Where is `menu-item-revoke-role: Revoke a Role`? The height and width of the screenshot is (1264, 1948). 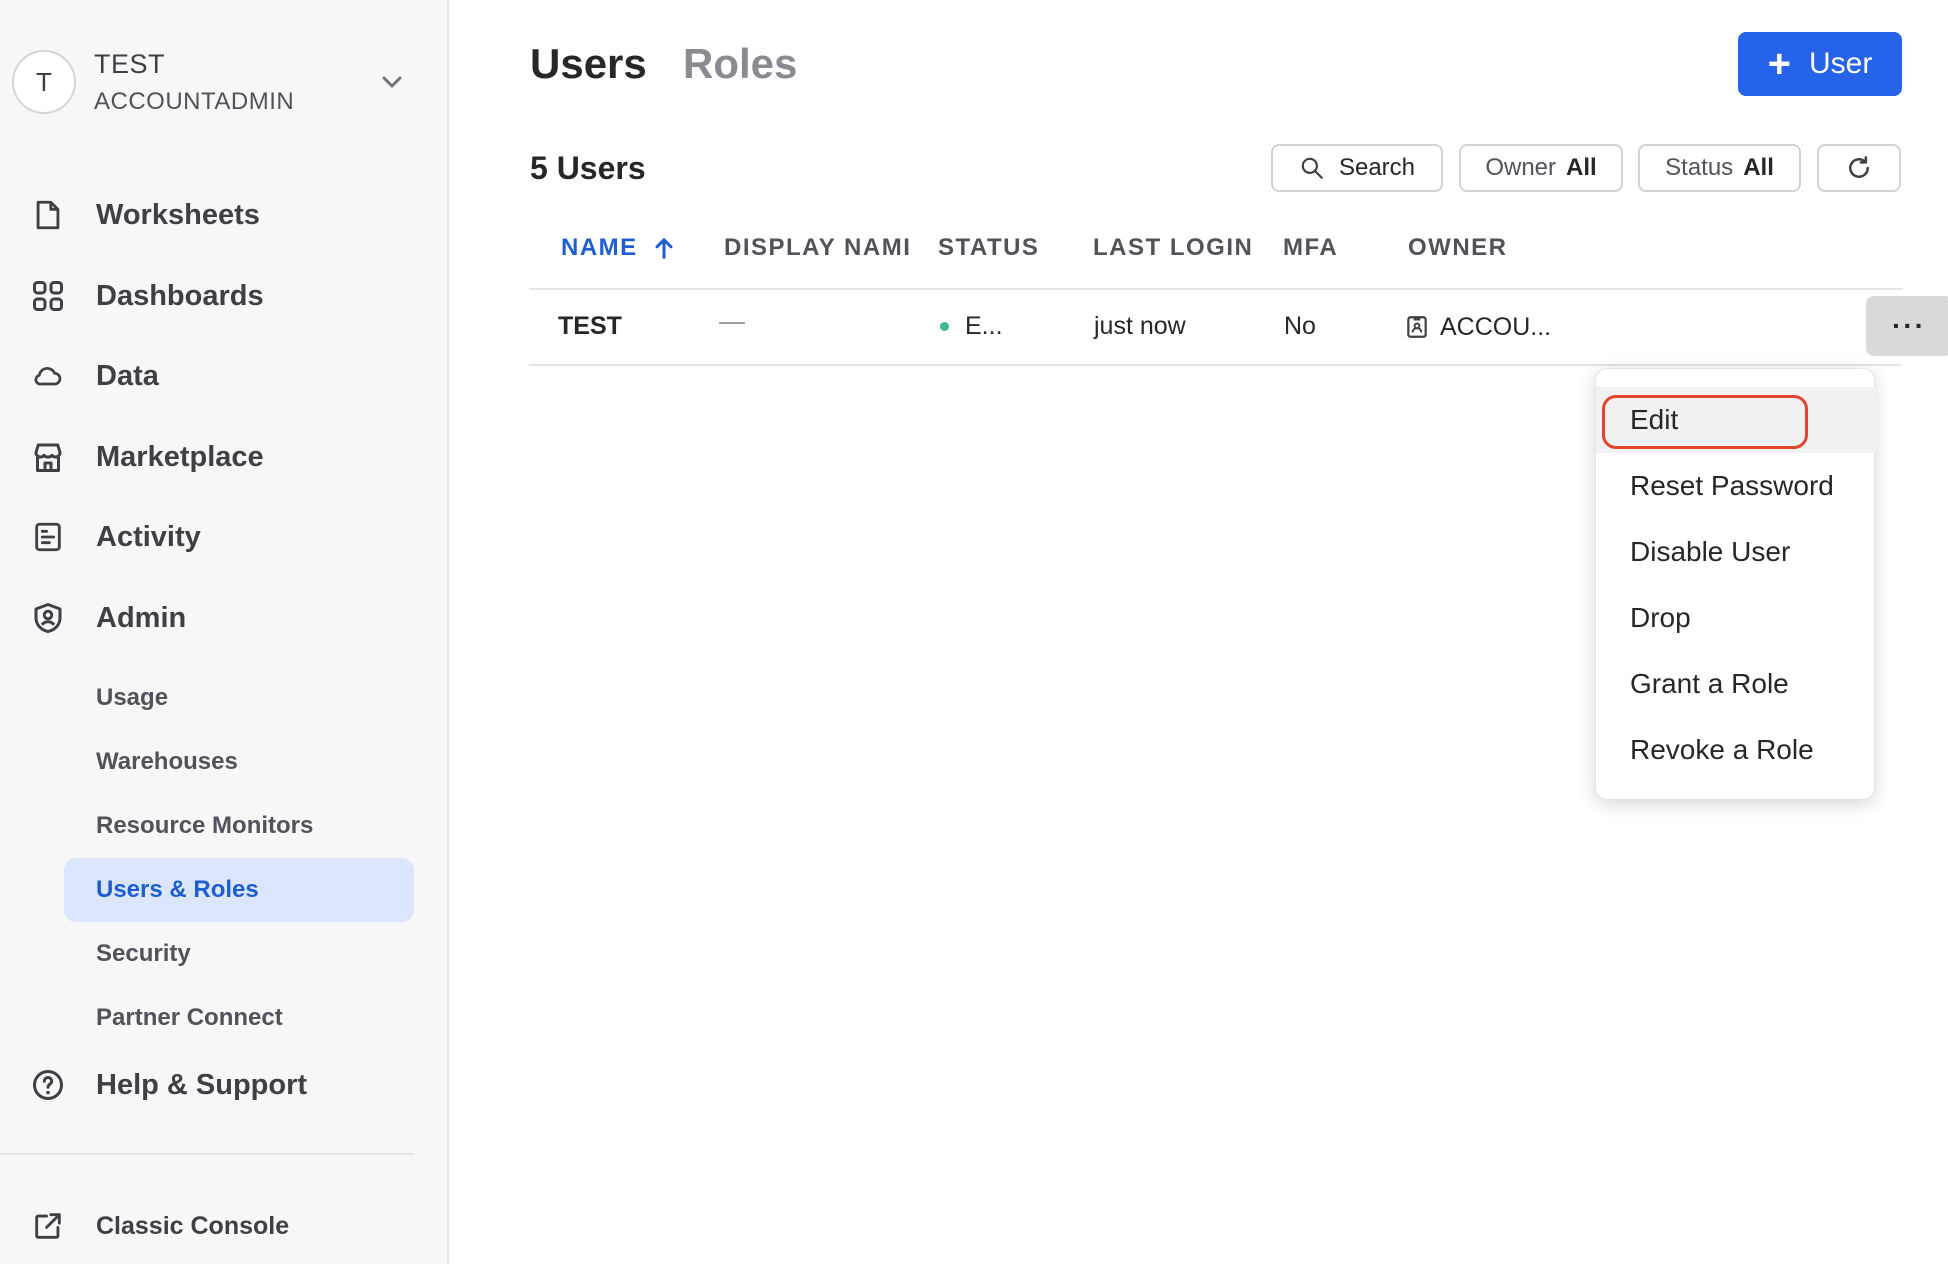 menu-item-revoke-role: Revoke a Role is located at coordinates (1736, 750).